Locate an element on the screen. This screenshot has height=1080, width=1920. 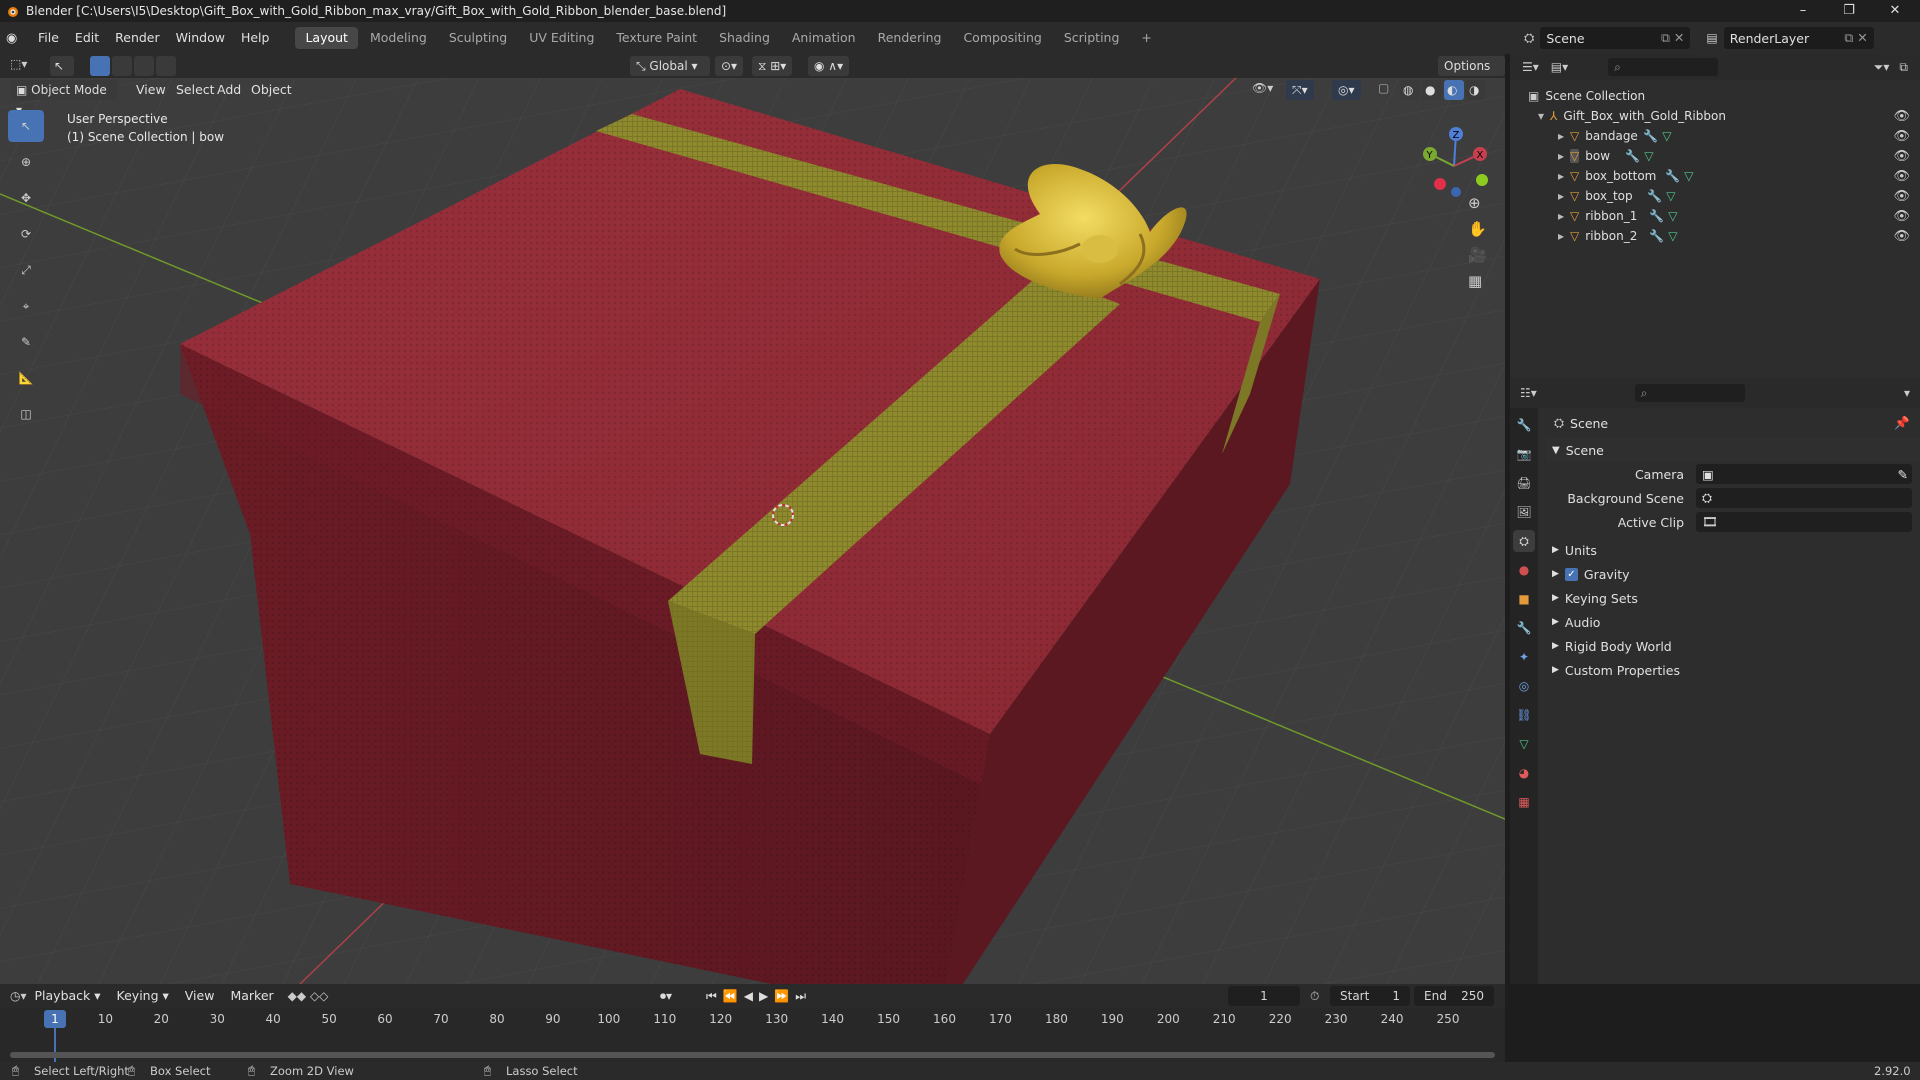
playhead-frame: 1 is located at coordinates (55, 1019).